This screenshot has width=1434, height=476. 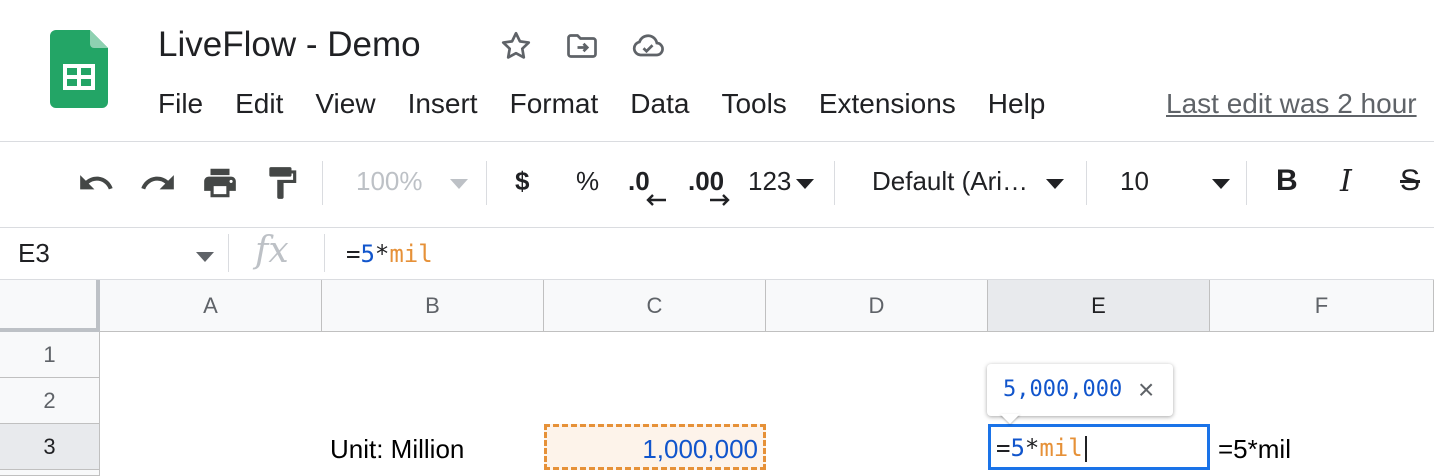 I want to click on cell-f3: =5*mil, so click(x=1254, y=449).